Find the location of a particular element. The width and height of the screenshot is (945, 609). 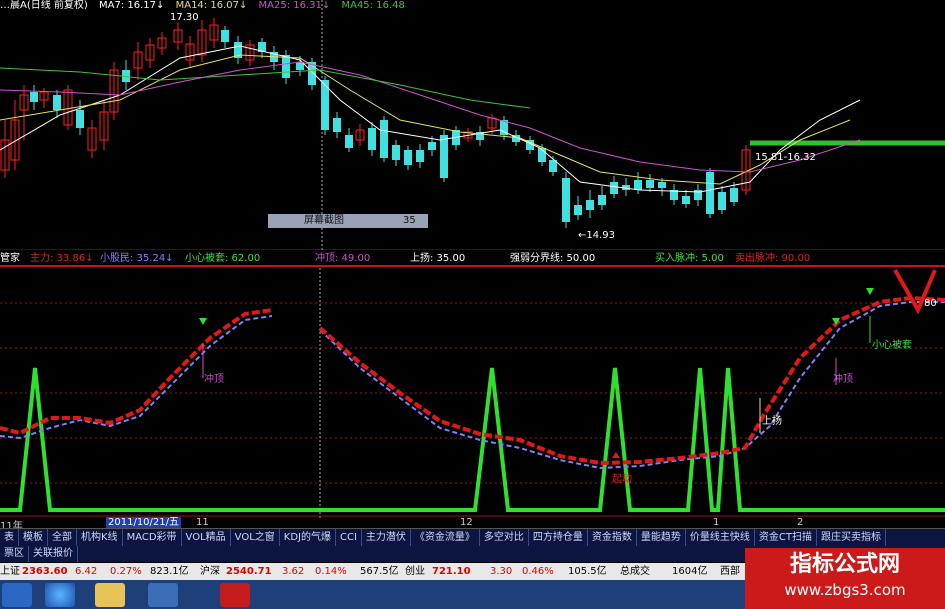

quote-cy-price: 721.10 is located at coordinates (451, 571).